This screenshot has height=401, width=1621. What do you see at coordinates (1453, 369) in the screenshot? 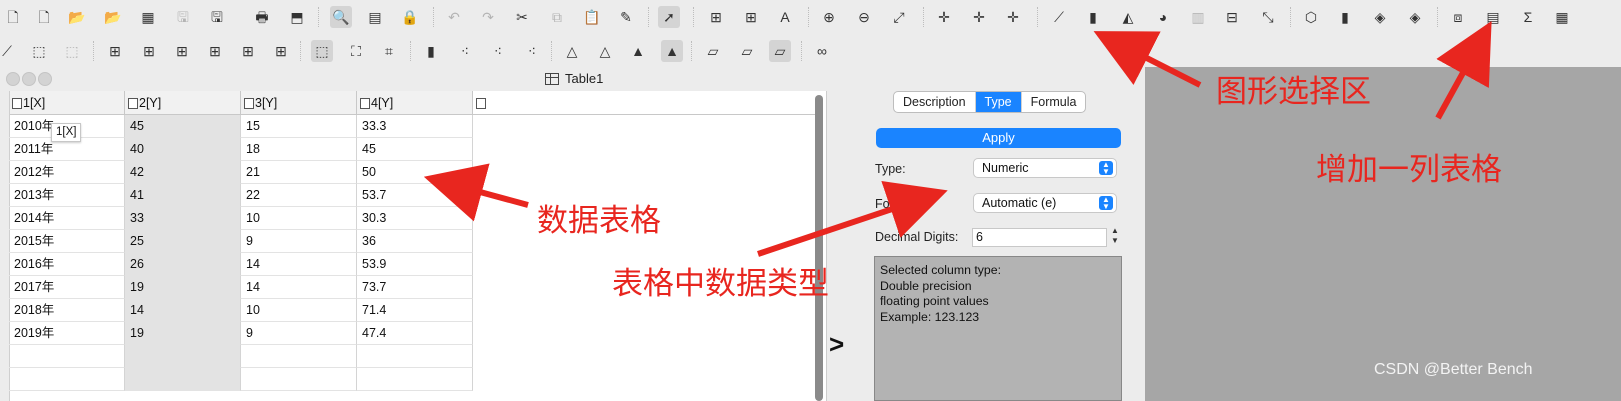
I see `watermark: CSDN @Better Bench` at bounding box center [1453, 369].